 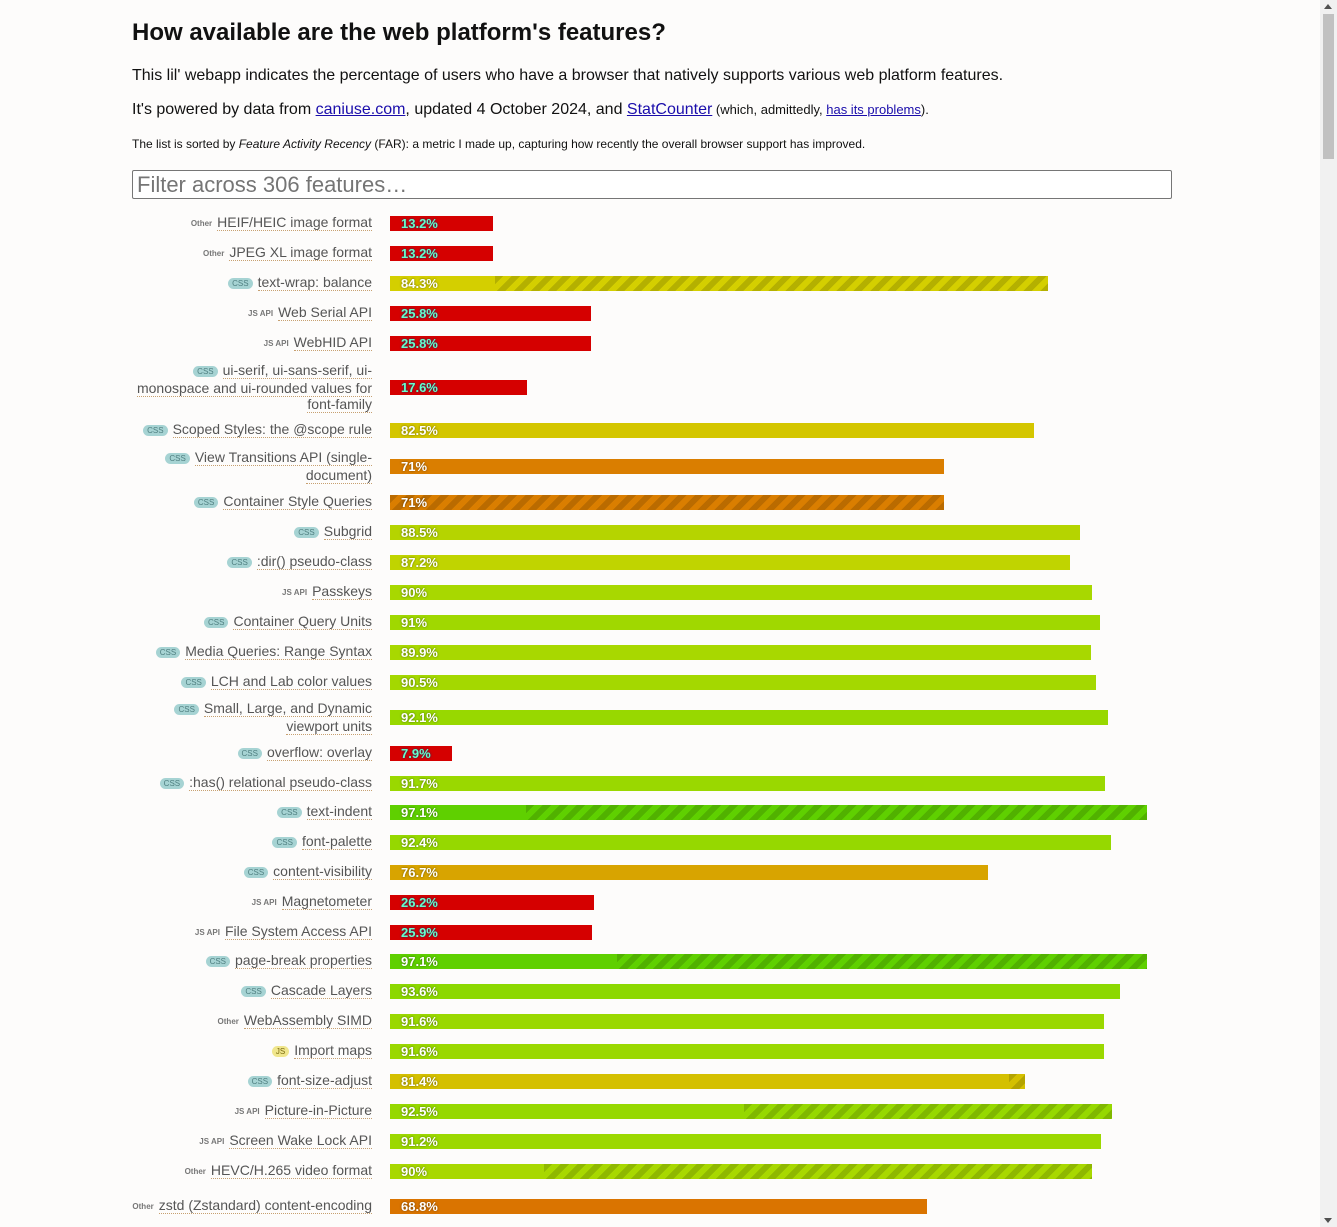 I want to click on feature-name-link: Container Style Queries, so click(x=297, y=501).